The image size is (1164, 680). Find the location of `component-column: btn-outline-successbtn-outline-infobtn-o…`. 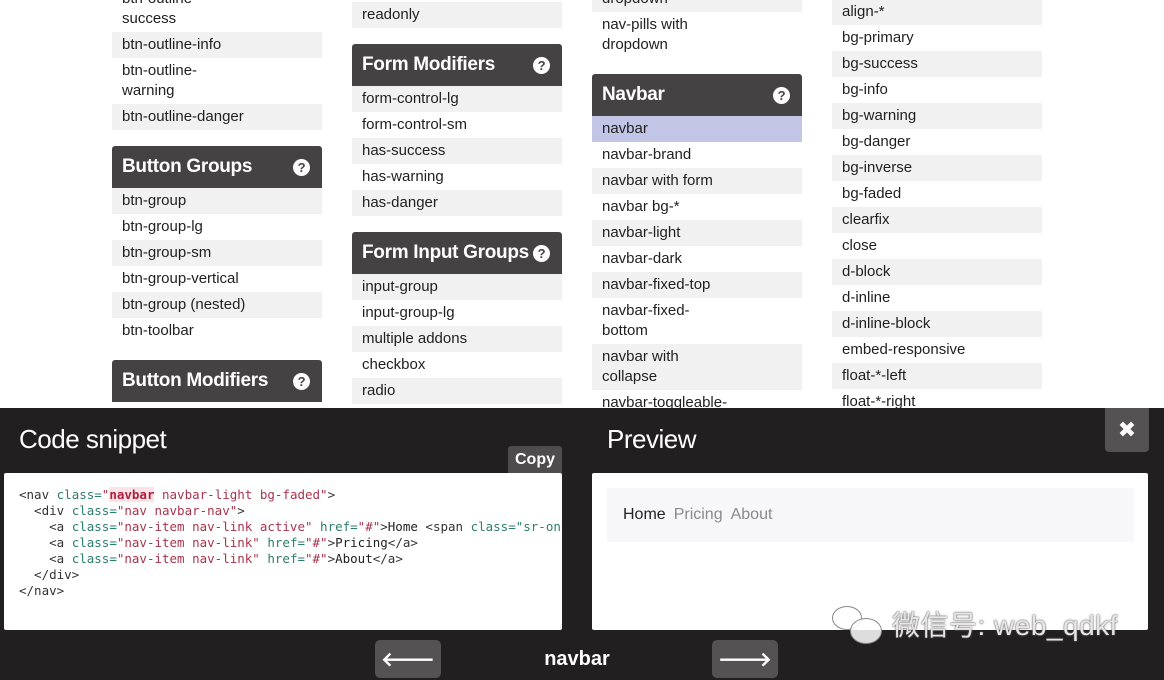

component-column: btn-outline-successbtn-outline-infobtn-o… is located at coordinates (217, 201).